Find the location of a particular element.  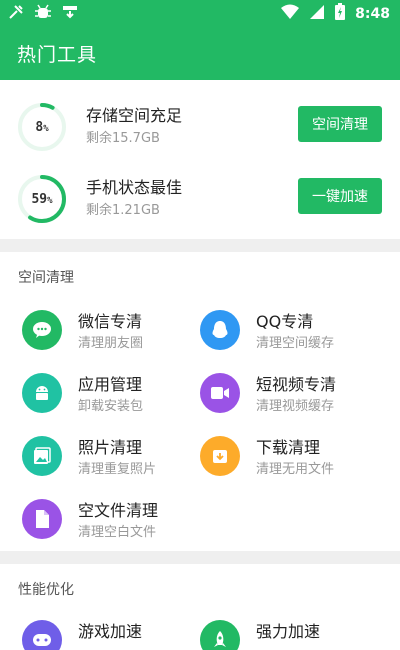

tool-name: 应用管理 is located at coordinates (110, 384).